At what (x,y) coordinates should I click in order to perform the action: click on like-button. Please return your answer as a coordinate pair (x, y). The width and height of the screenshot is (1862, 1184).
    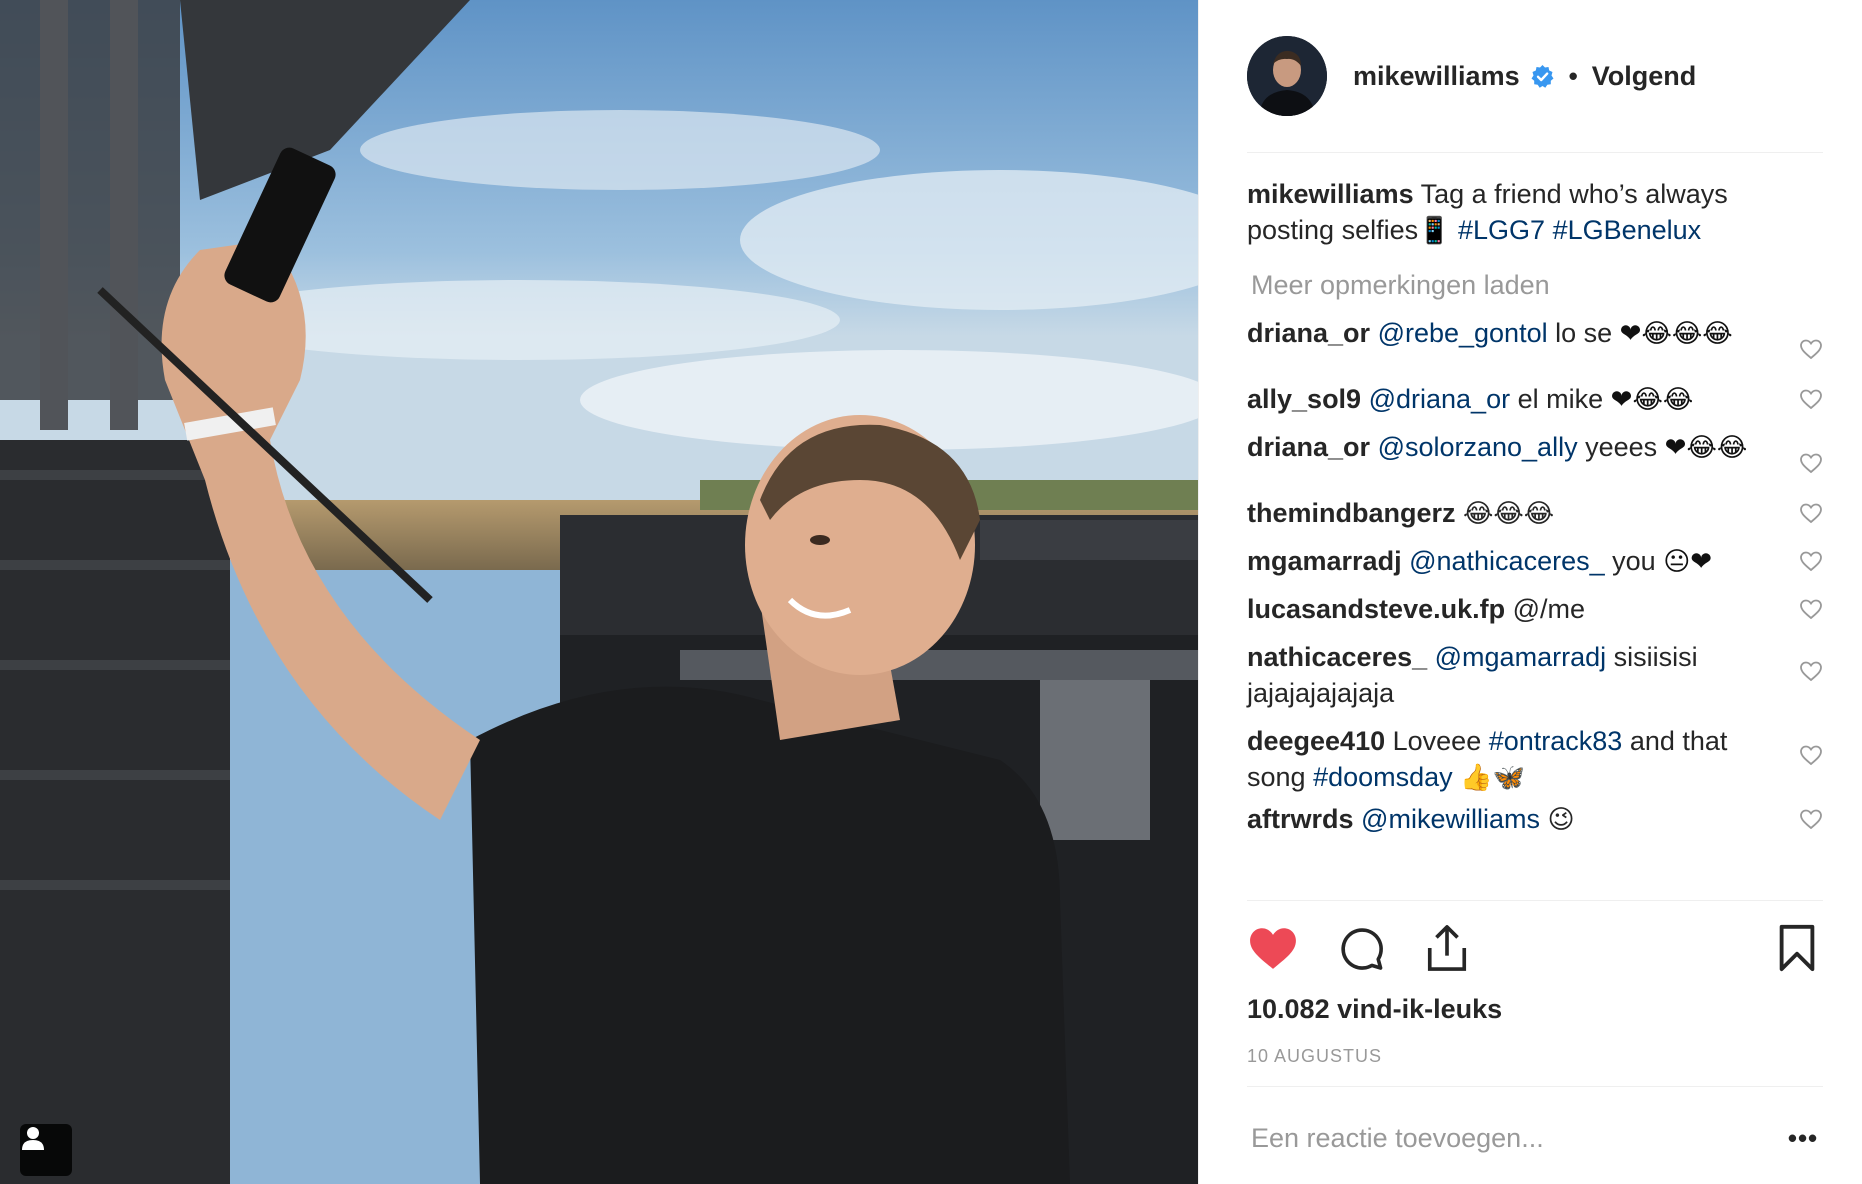
    Looking at the image, I should click on (1273, 948).